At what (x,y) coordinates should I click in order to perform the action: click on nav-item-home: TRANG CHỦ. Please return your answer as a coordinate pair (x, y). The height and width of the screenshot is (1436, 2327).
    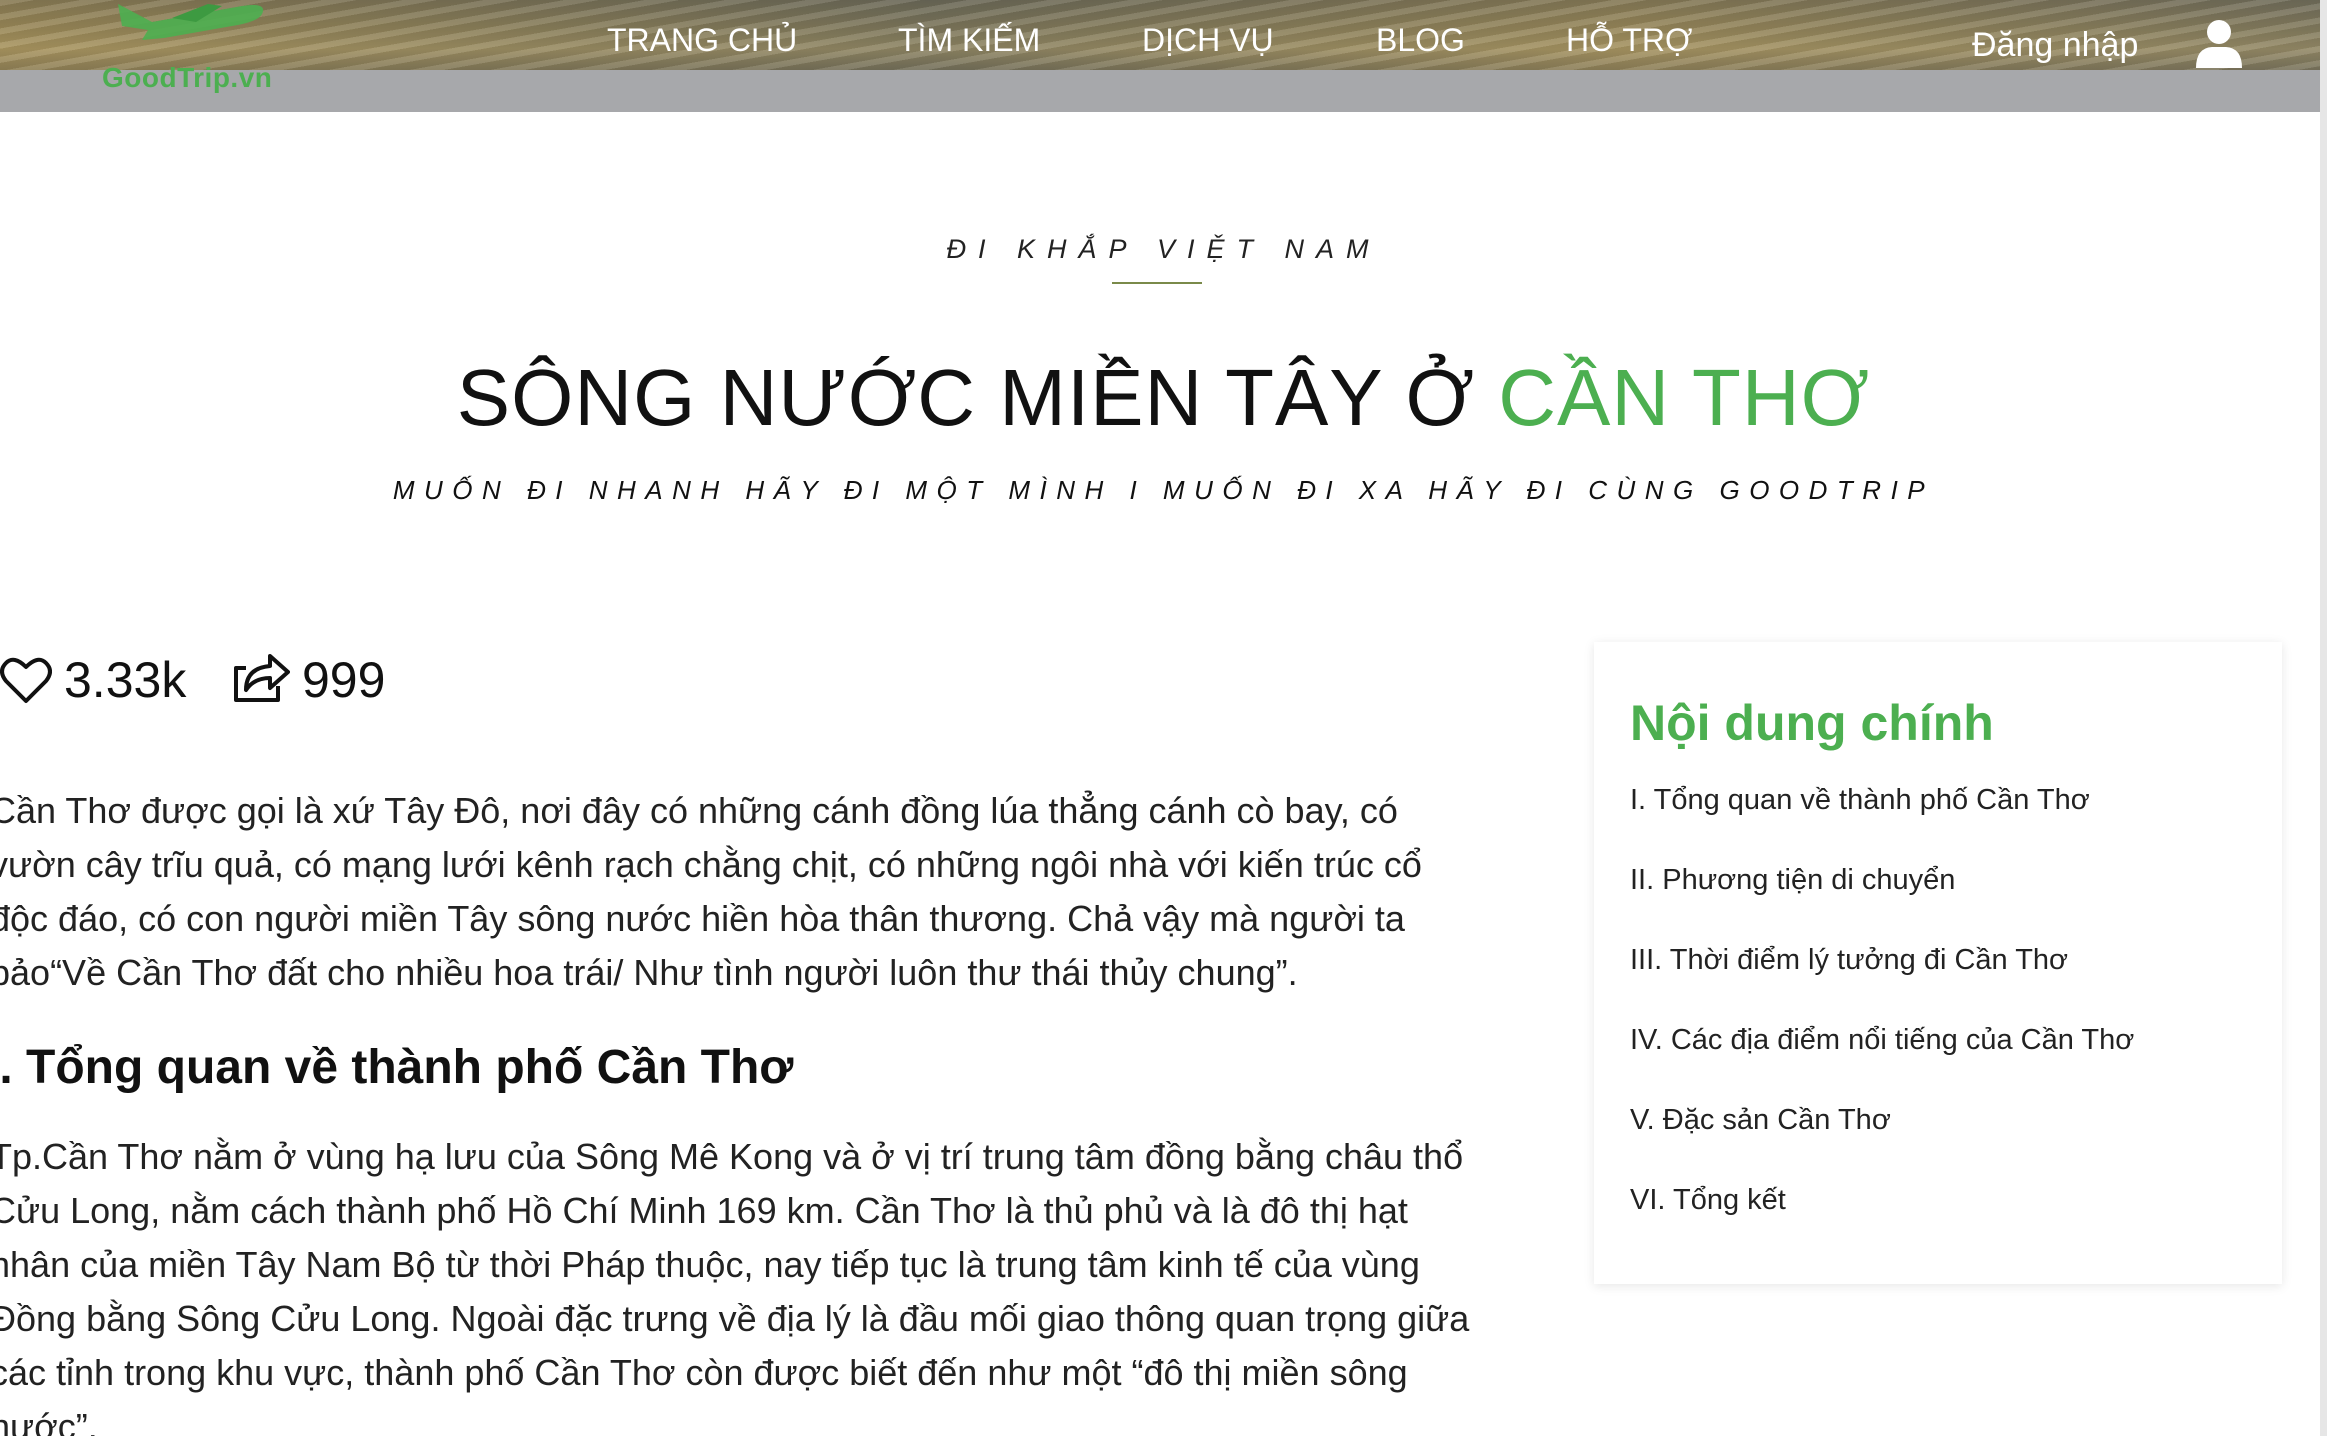
    Looking at the image, I should click on (702, 40).